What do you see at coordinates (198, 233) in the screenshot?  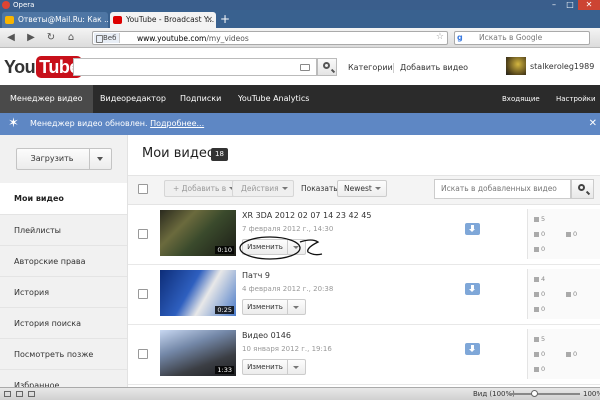 I see `video-thumbnail: 0:10` at bounding box center [198, 233].